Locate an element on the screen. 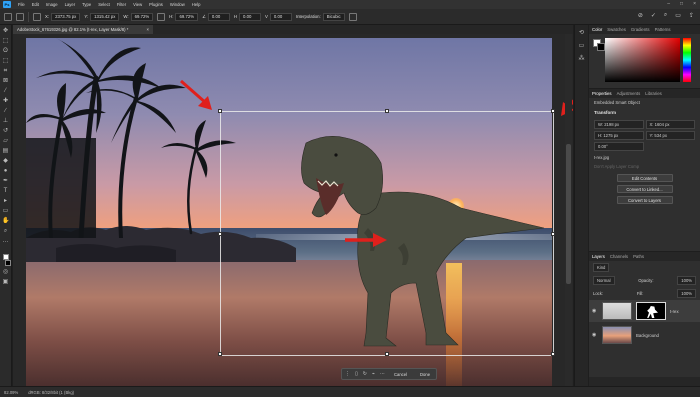 This screenshot has height=397, width=700. path-select-tool-icon: ▸ is located at coordinates (5, 201).